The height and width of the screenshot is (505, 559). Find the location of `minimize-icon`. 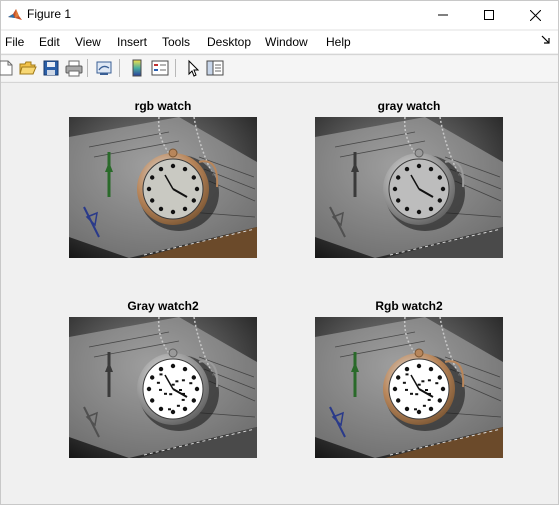

minimize-icon is located at coordinates (443, 15).